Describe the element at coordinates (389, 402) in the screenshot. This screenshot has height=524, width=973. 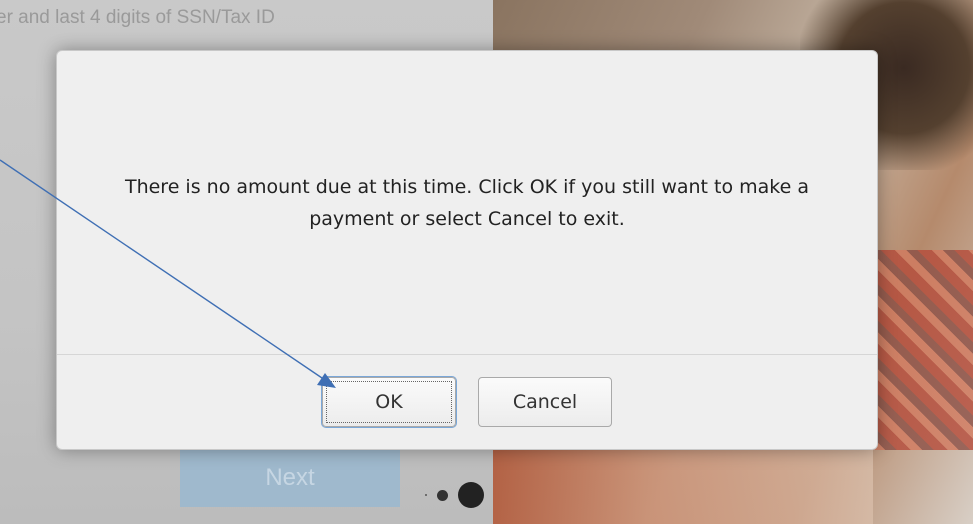
I see `ok-button: OK` at that location.